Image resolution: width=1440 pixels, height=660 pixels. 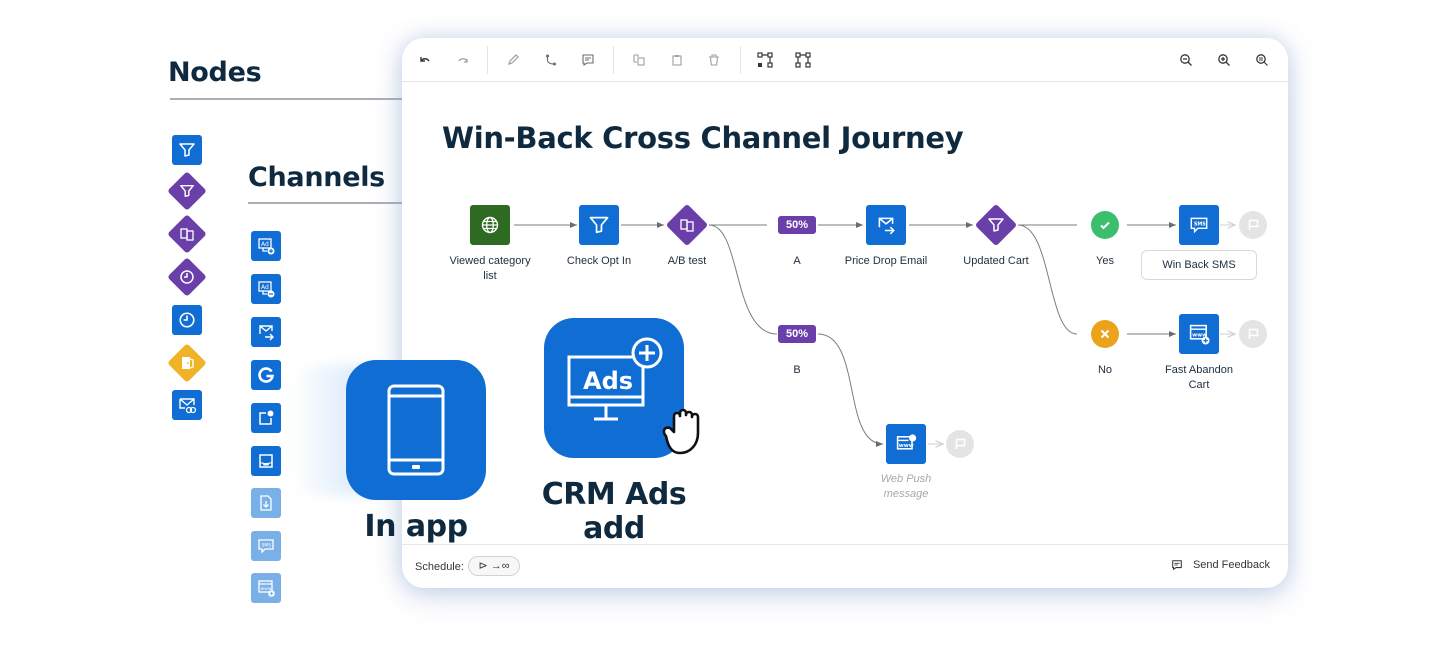 I want to click on footer-bar: Schedule: ⊳ →∞ Send Feedback, so click(x=845, y=566).